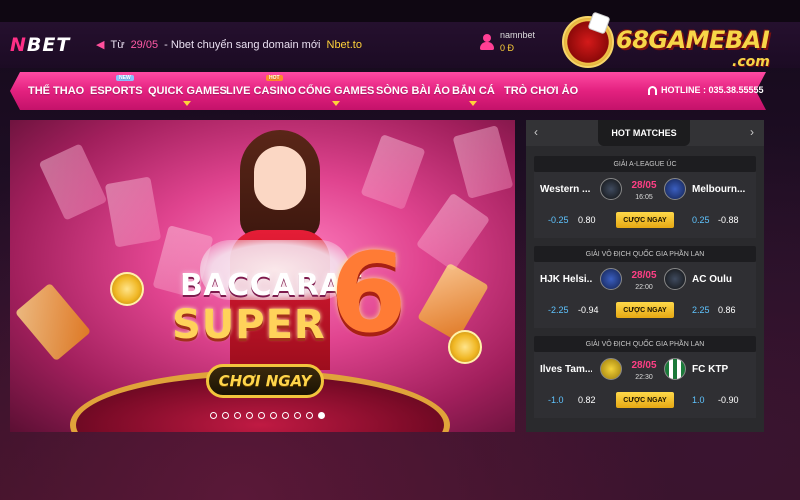 This screenshot has width=800, height=500. I want to click on hot-matches-header: ‹ HOT MATCHES ›, so click(645, 133).